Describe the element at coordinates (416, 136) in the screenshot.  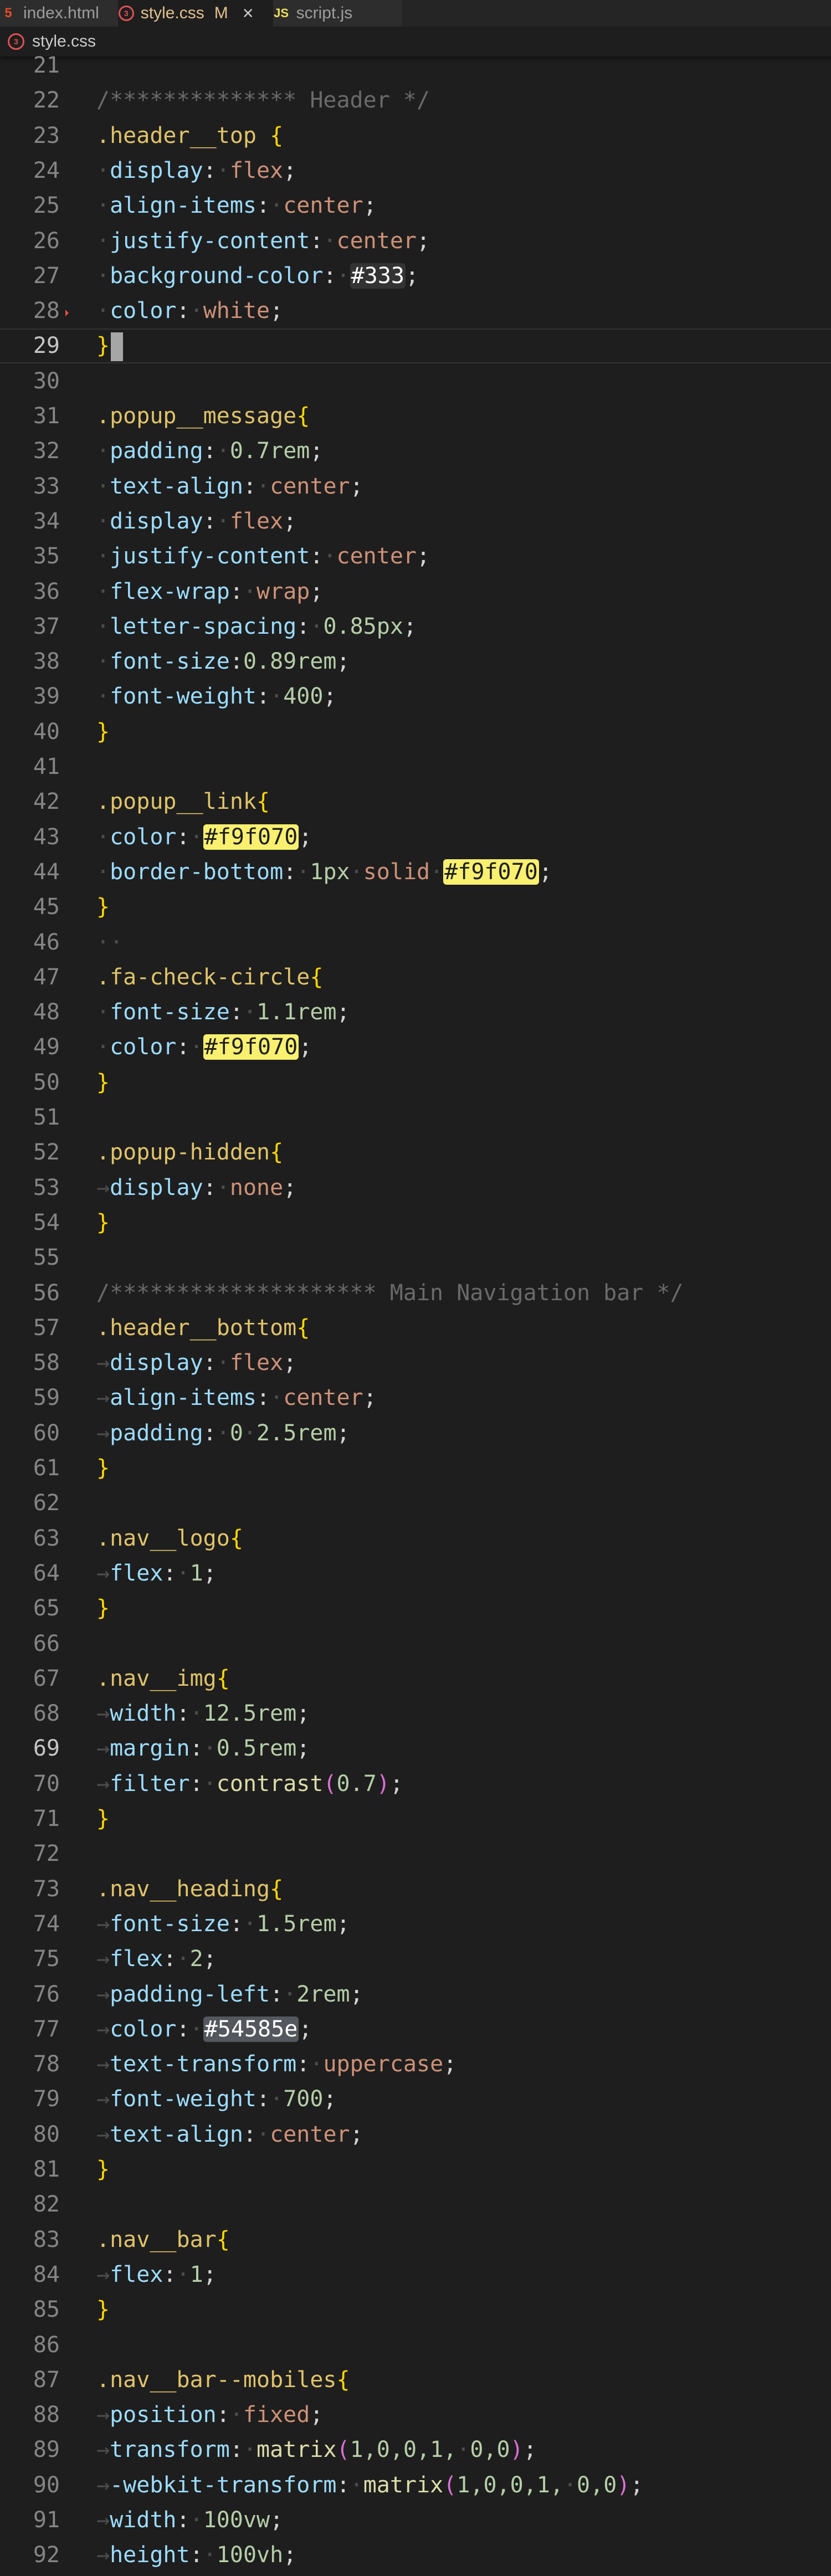
I see `code-line: 23 .header__top {` at that location.